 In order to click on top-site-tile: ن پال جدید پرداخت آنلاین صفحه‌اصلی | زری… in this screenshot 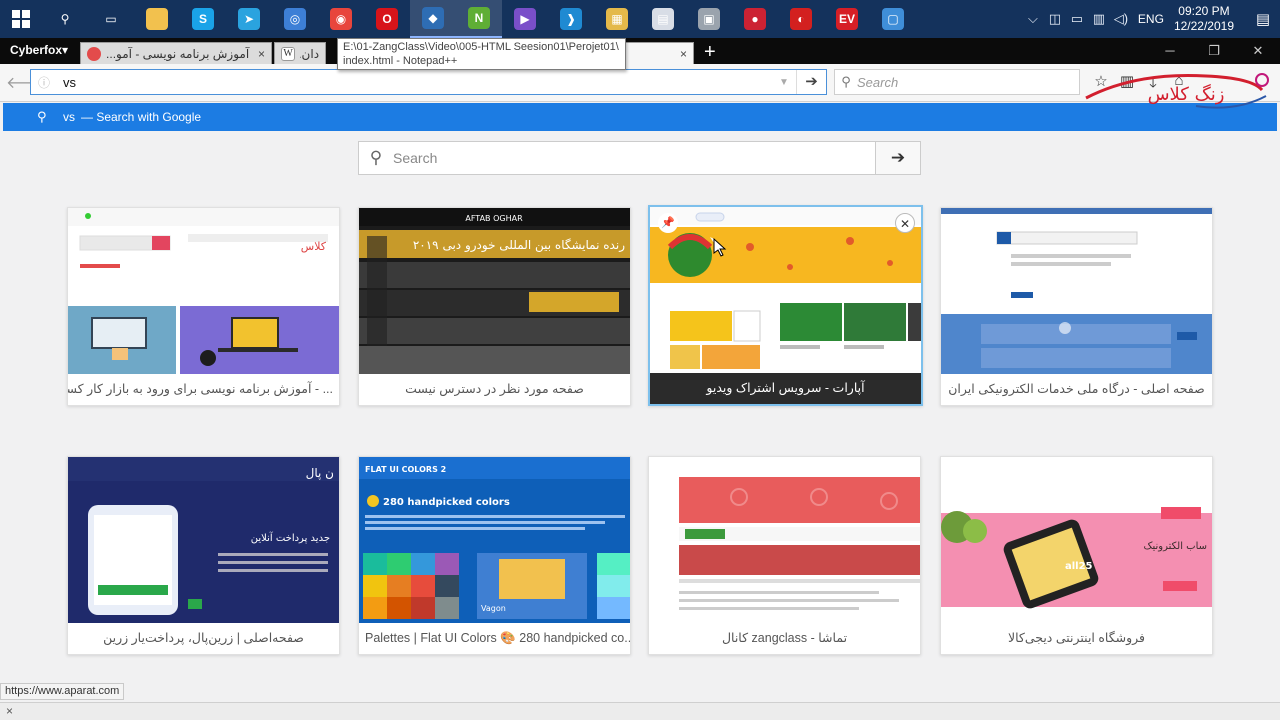, I will do `click(203, 555)`.